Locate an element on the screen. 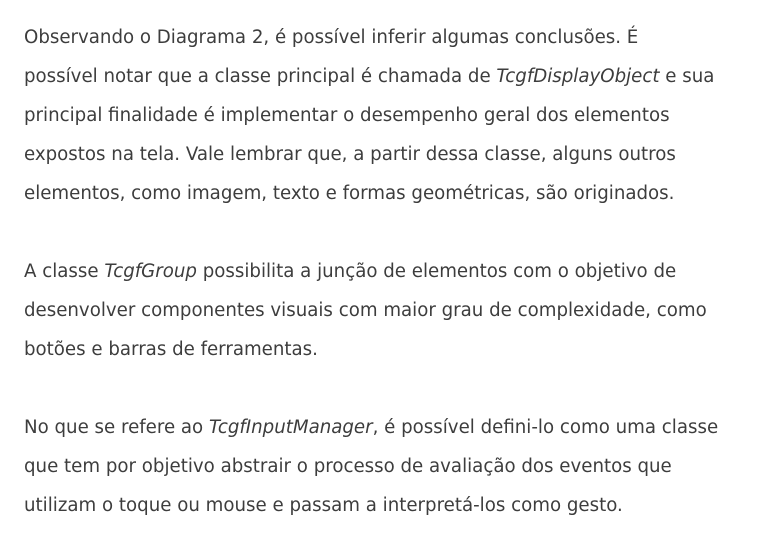  class-name-input-manager: TcgfInputManager is located at coordinates (290, 427).